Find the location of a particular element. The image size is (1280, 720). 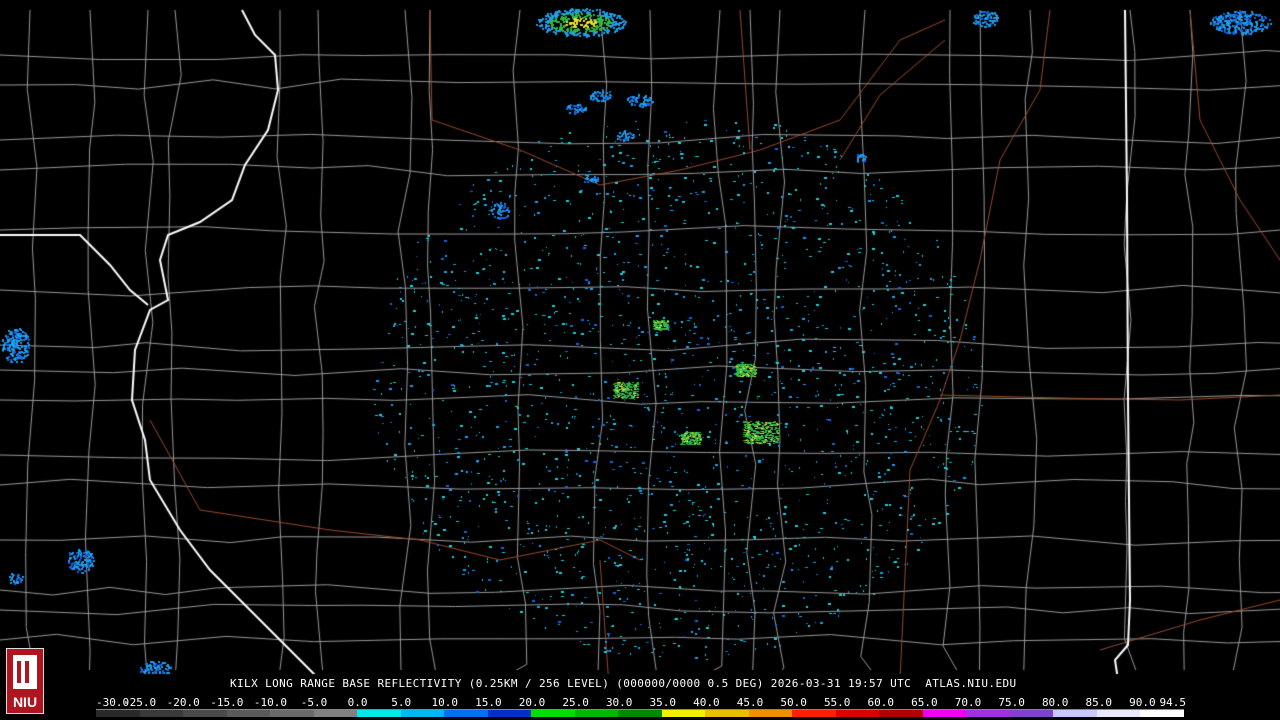

scale-tick-label: 5.0 is located at coordinates (401, 702).